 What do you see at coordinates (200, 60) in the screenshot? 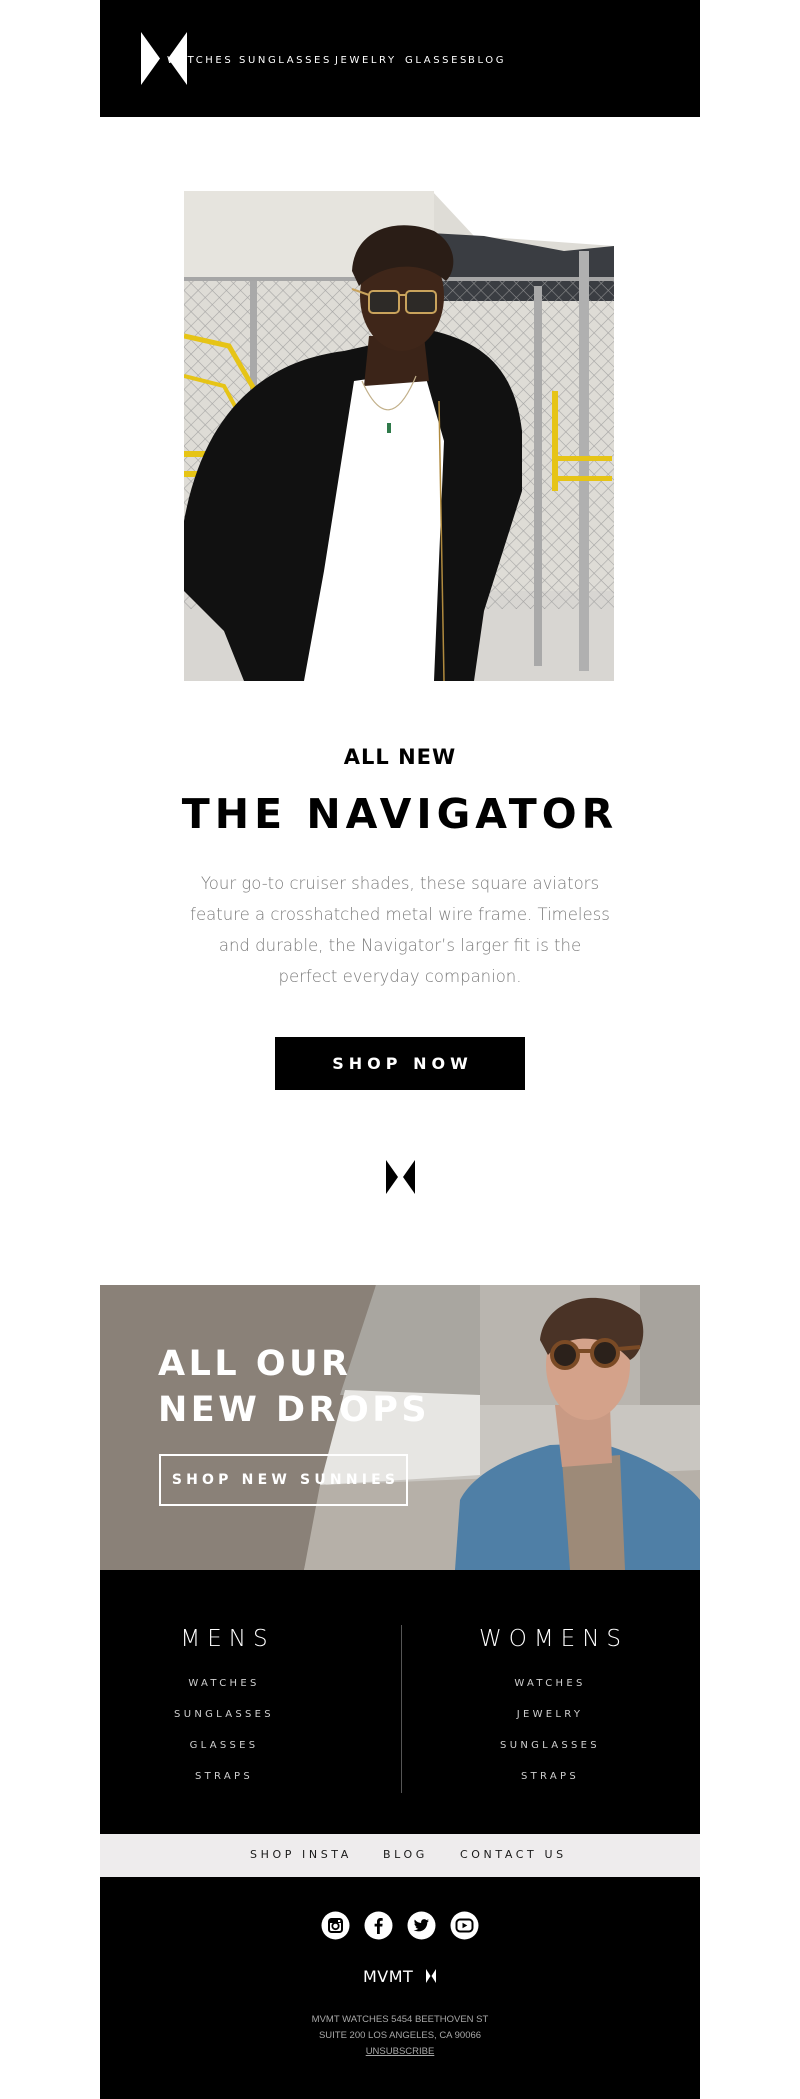
I see `nav-watches: WATCHES` at bounding box center [200, 60].